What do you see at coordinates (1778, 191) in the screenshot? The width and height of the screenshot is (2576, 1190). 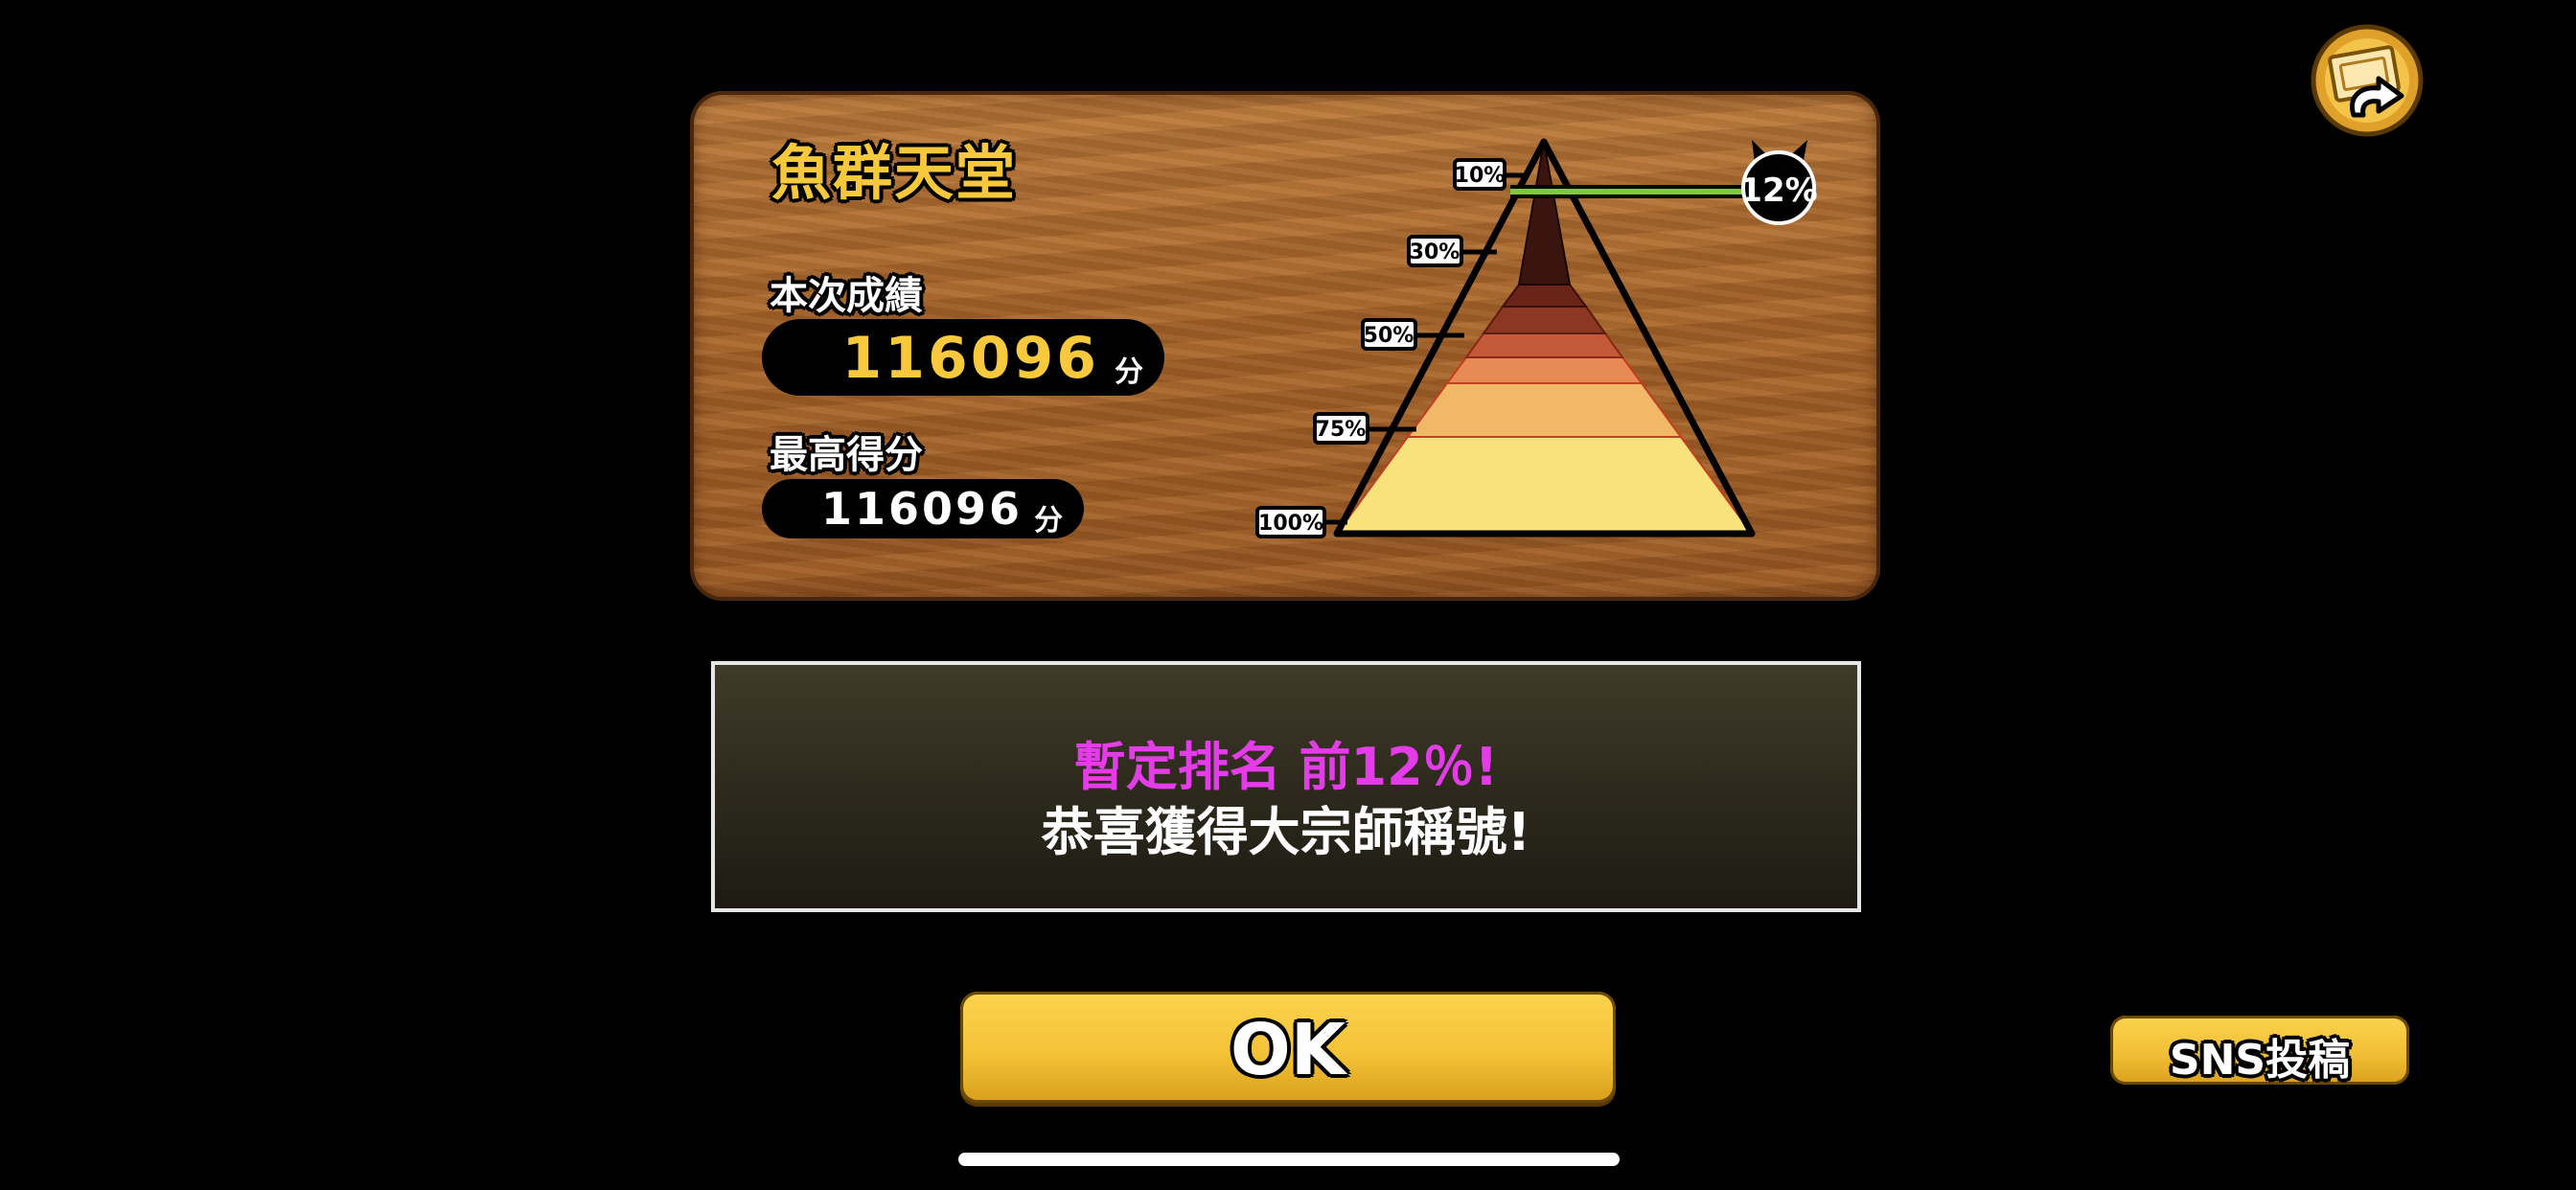 I see `rank-marker-value: 12%` at bounding box center [1778, 191].